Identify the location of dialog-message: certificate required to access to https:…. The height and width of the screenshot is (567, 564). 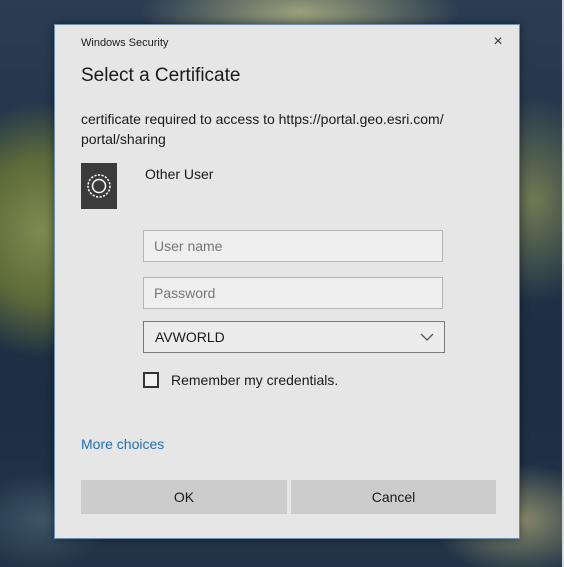
(291, 129).